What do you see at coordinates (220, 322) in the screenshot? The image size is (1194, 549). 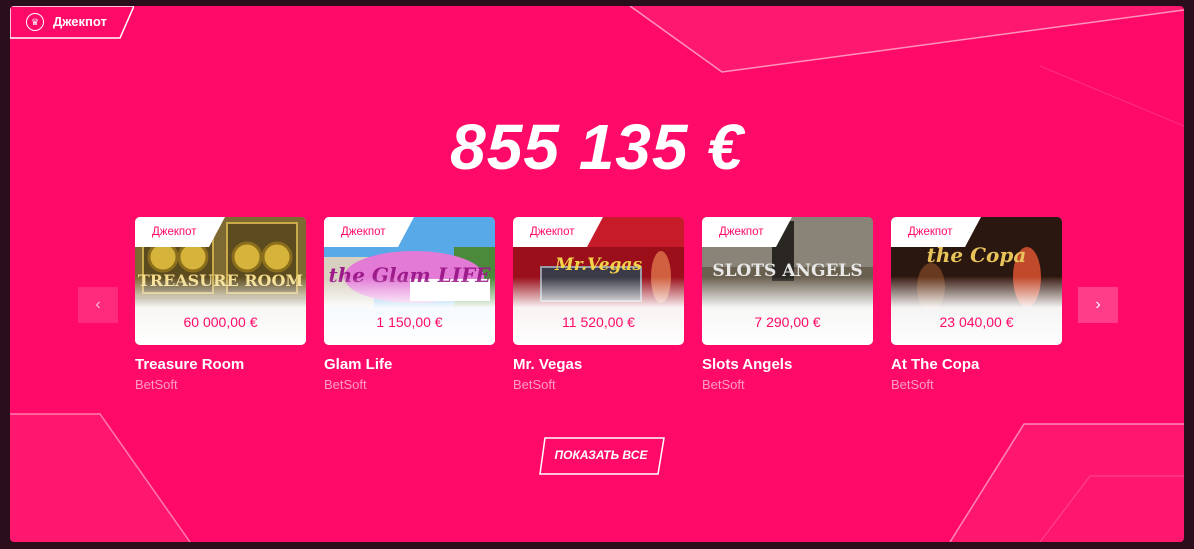 I see `game-jackpot-value: 60 000,00 €` at bounding box center [220, 322].